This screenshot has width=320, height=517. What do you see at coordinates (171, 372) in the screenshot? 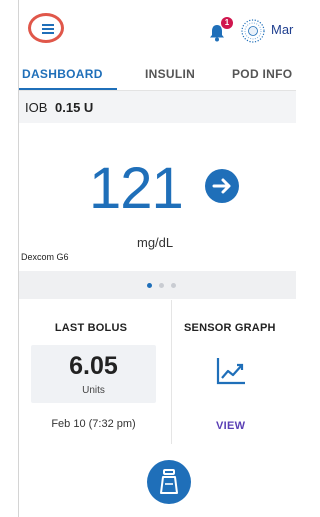
I see `column-divider` at bounding box center [171, 372].